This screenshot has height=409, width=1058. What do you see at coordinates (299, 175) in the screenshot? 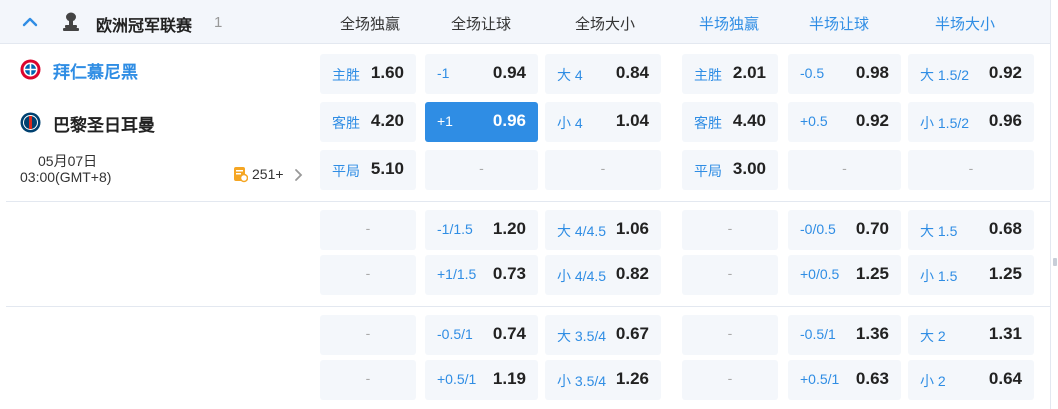
I see `chevron-right-icon` at bounding box center [299, 175].